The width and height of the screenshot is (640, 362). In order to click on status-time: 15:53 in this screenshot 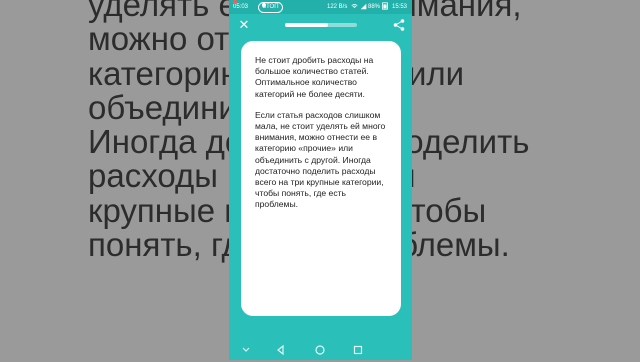, I will do `click(400, 7)`.